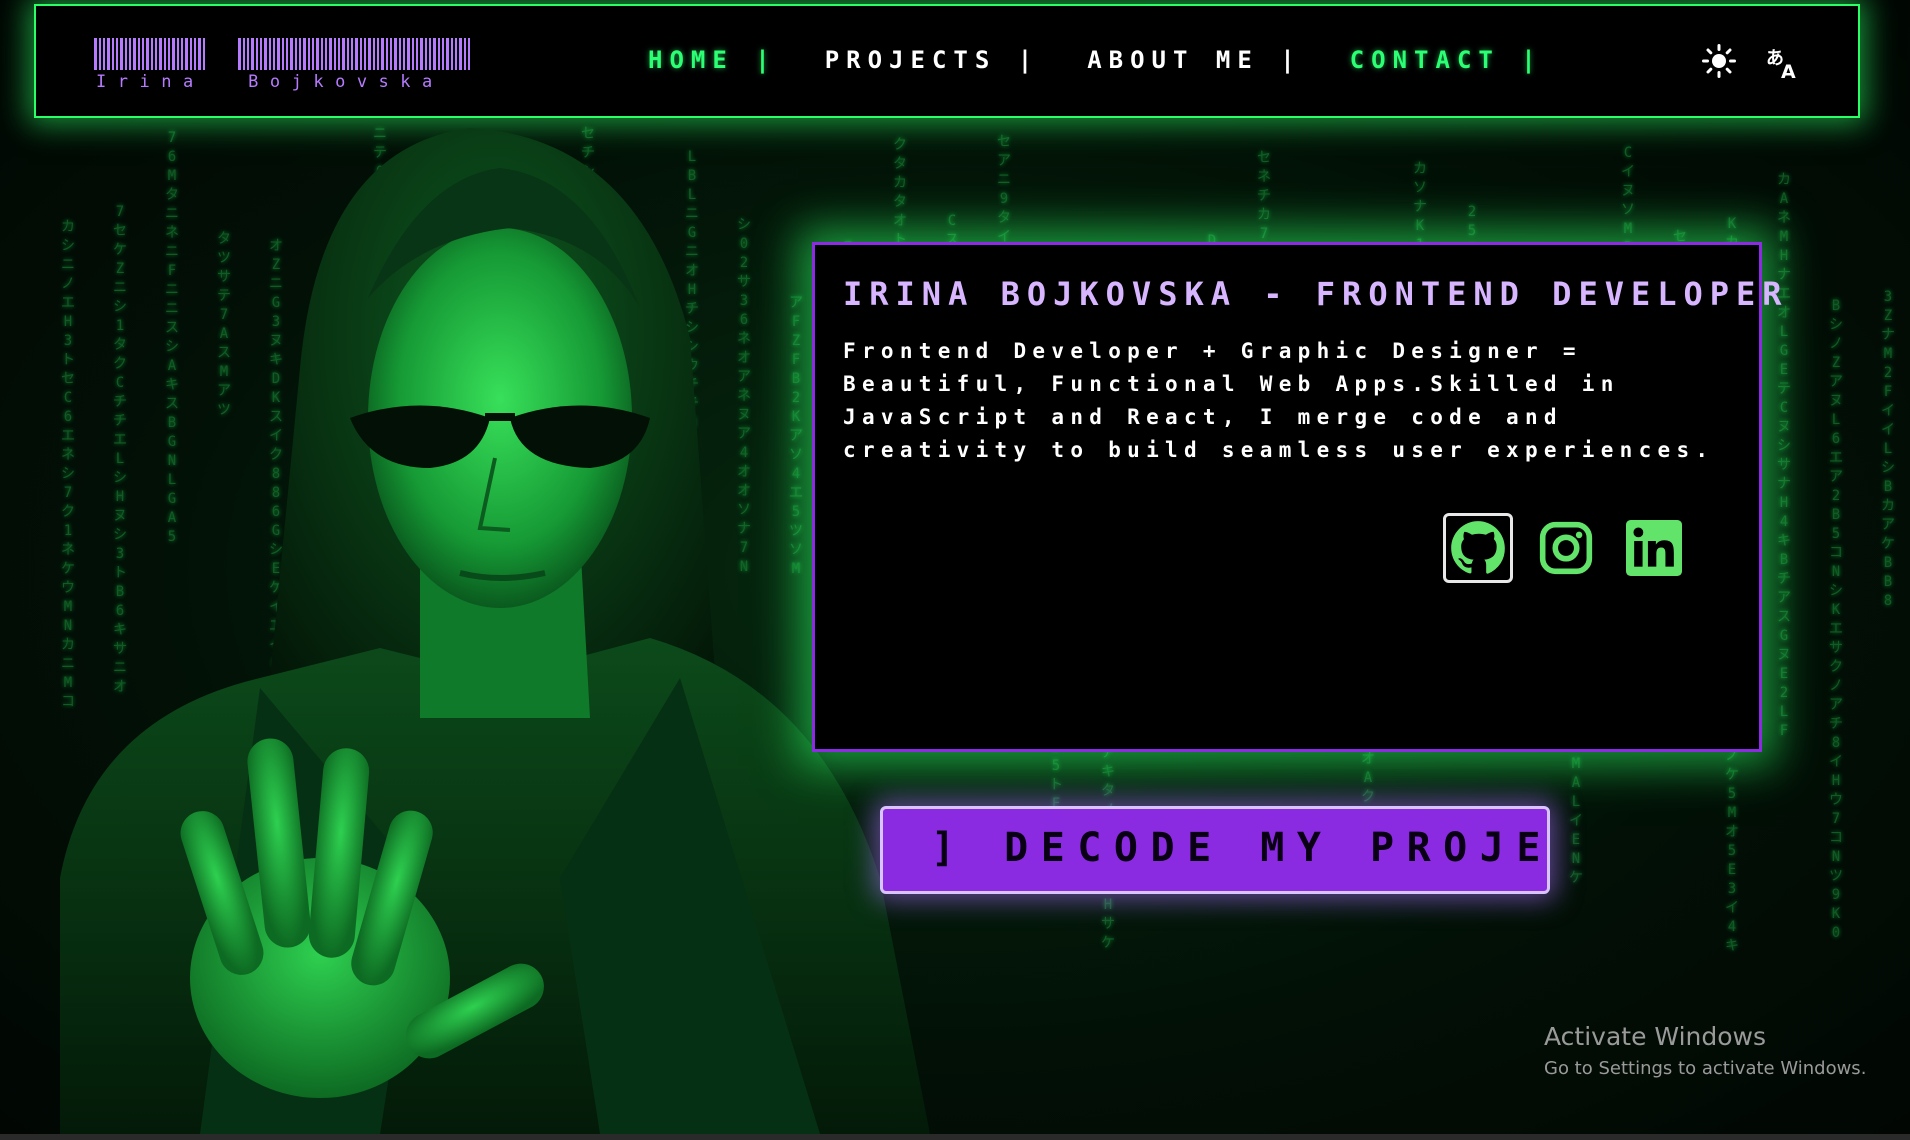 The image size is (1910, 1140). I want to click on logo: Irina Bojkovska, so click(279, 62).